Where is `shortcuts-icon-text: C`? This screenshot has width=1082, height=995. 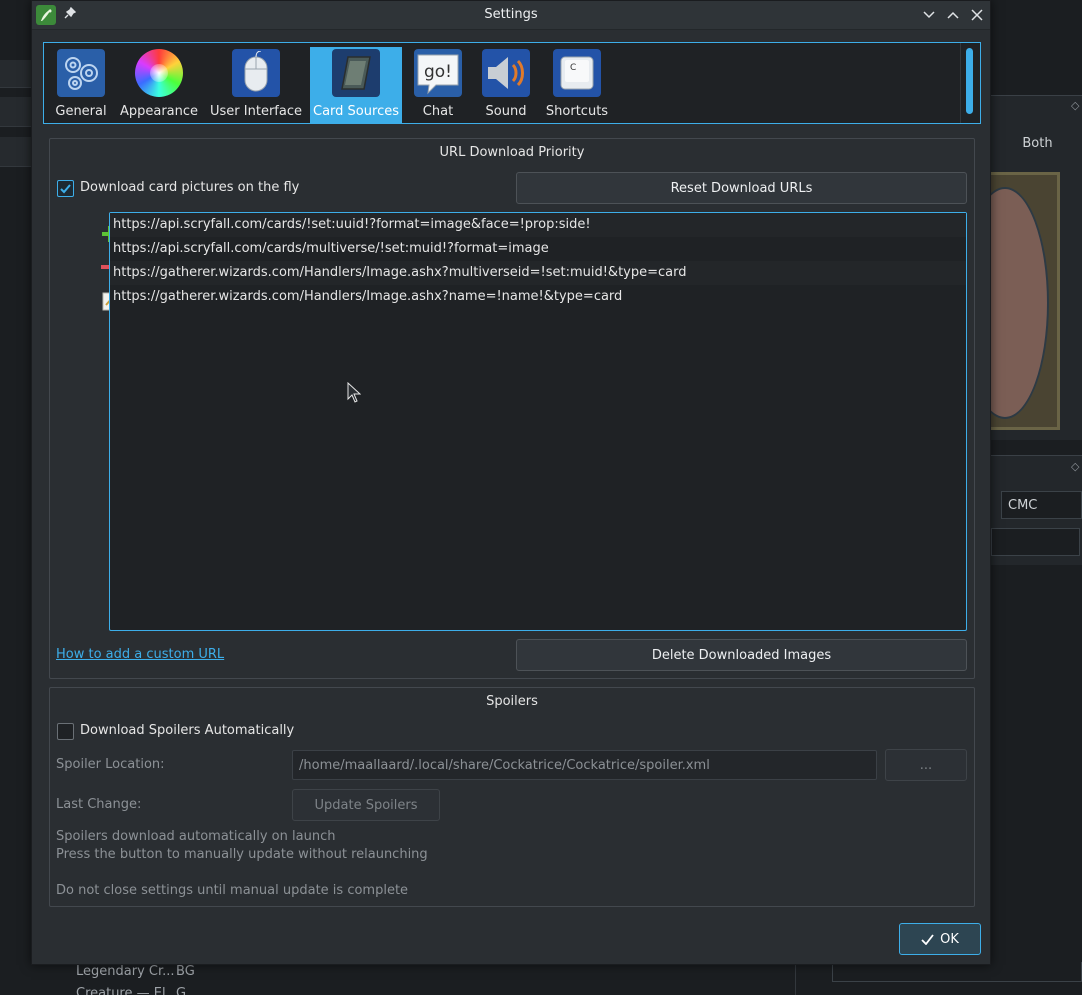 shortcuts-icon-text: C is located at coordinates (573, 68).